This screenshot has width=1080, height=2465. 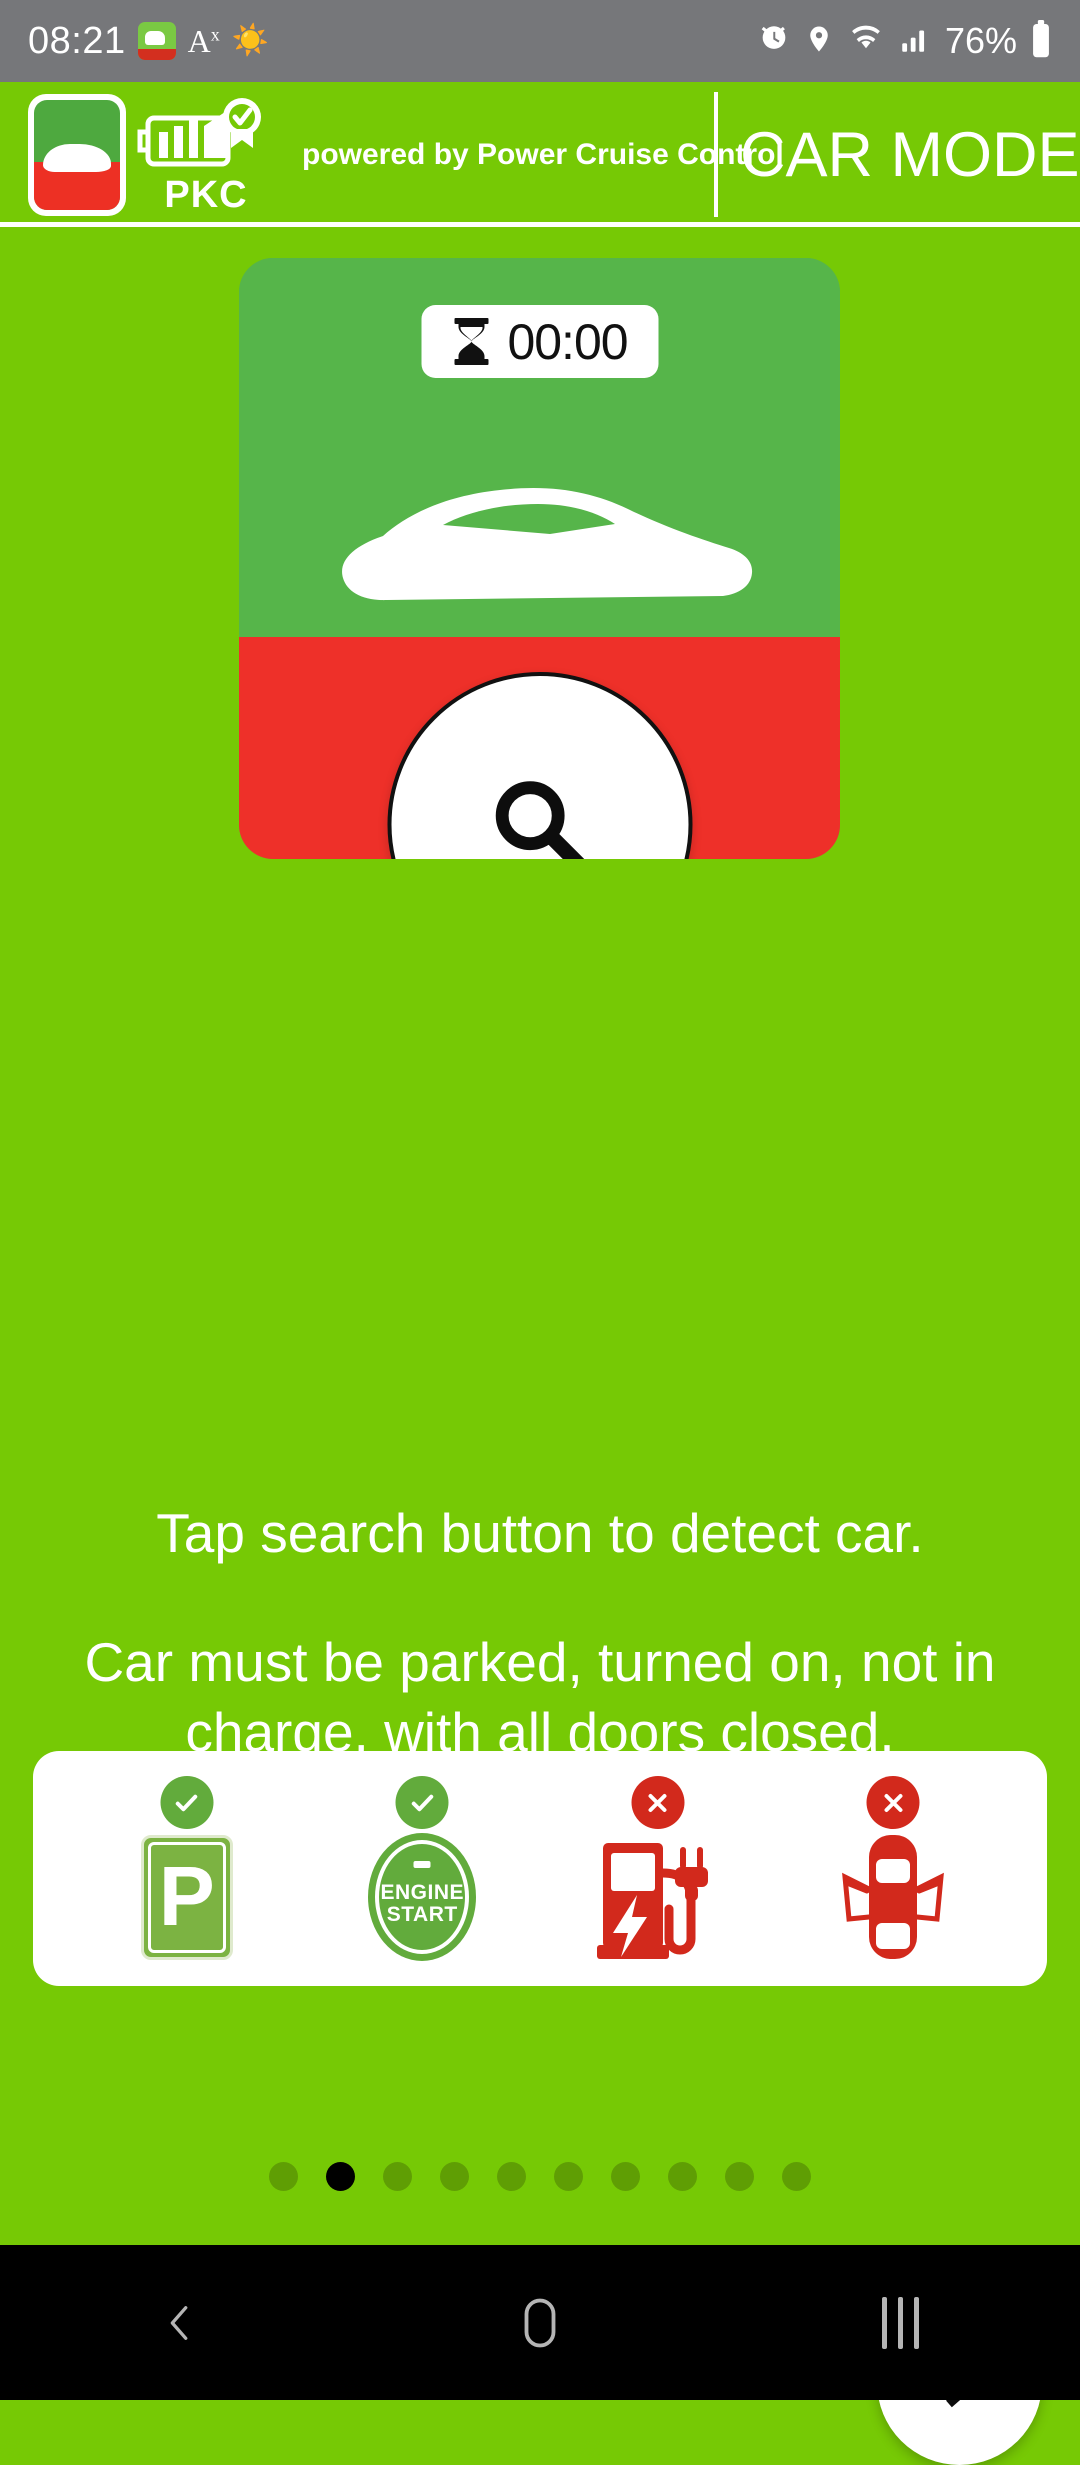 What do you see at coordinates (540, 1868) in the screenshot?
I see `conditions-panel: P ENGINE START` at bounding box center [540, 1868].